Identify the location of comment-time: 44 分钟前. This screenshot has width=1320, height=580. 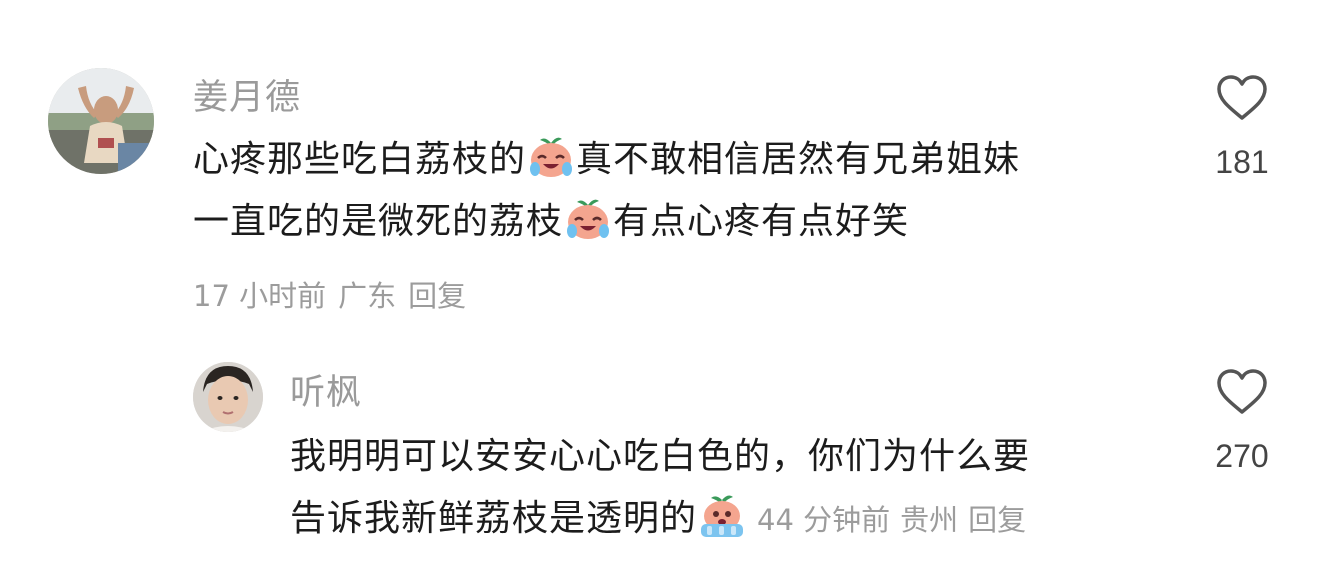
(824, 520).